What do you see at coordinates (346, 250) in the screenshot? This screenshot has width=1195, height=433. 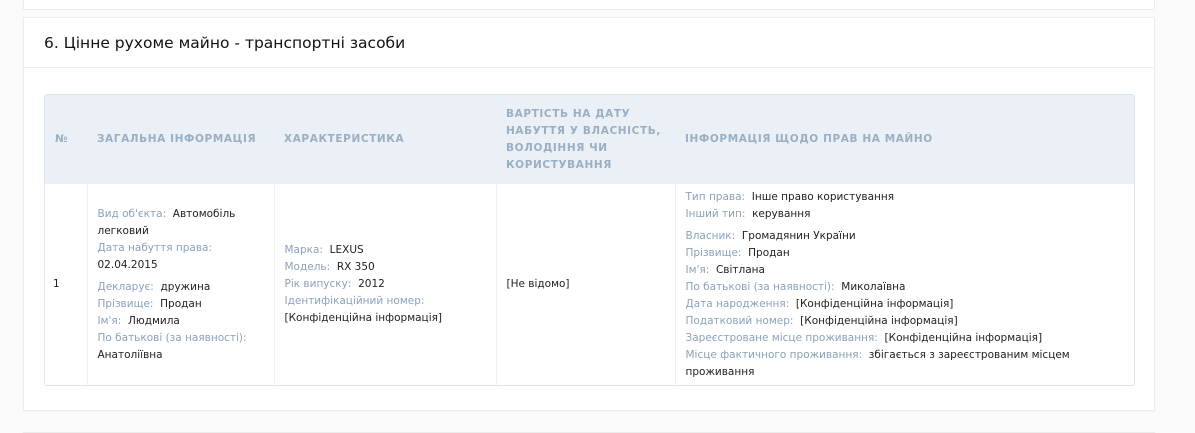 I see `brand-value: LEXUS` at bounding box center [346, 250].